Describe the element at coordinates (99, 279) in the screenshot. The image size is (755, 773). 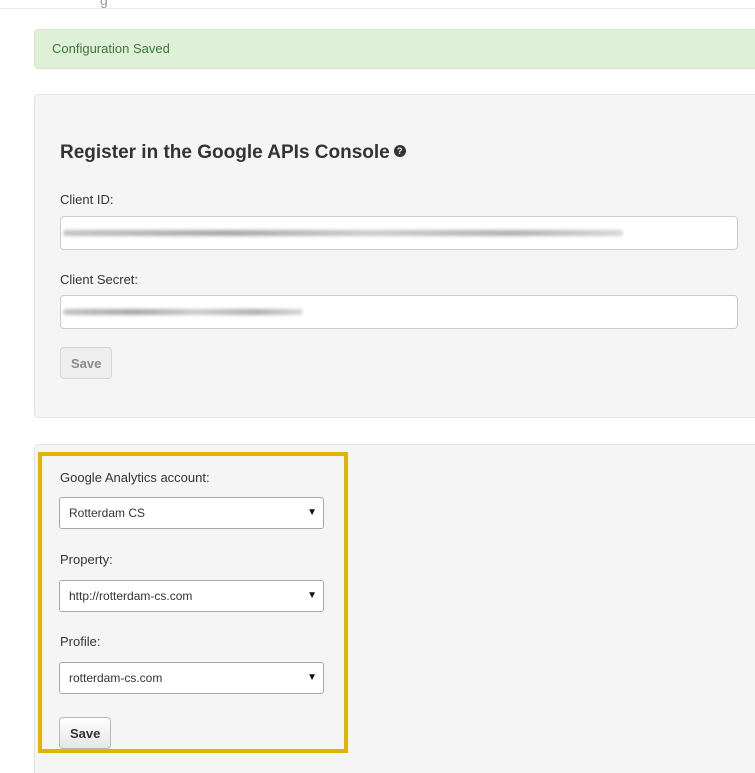
I see `client-secret-label: Client Secret:` at that location.